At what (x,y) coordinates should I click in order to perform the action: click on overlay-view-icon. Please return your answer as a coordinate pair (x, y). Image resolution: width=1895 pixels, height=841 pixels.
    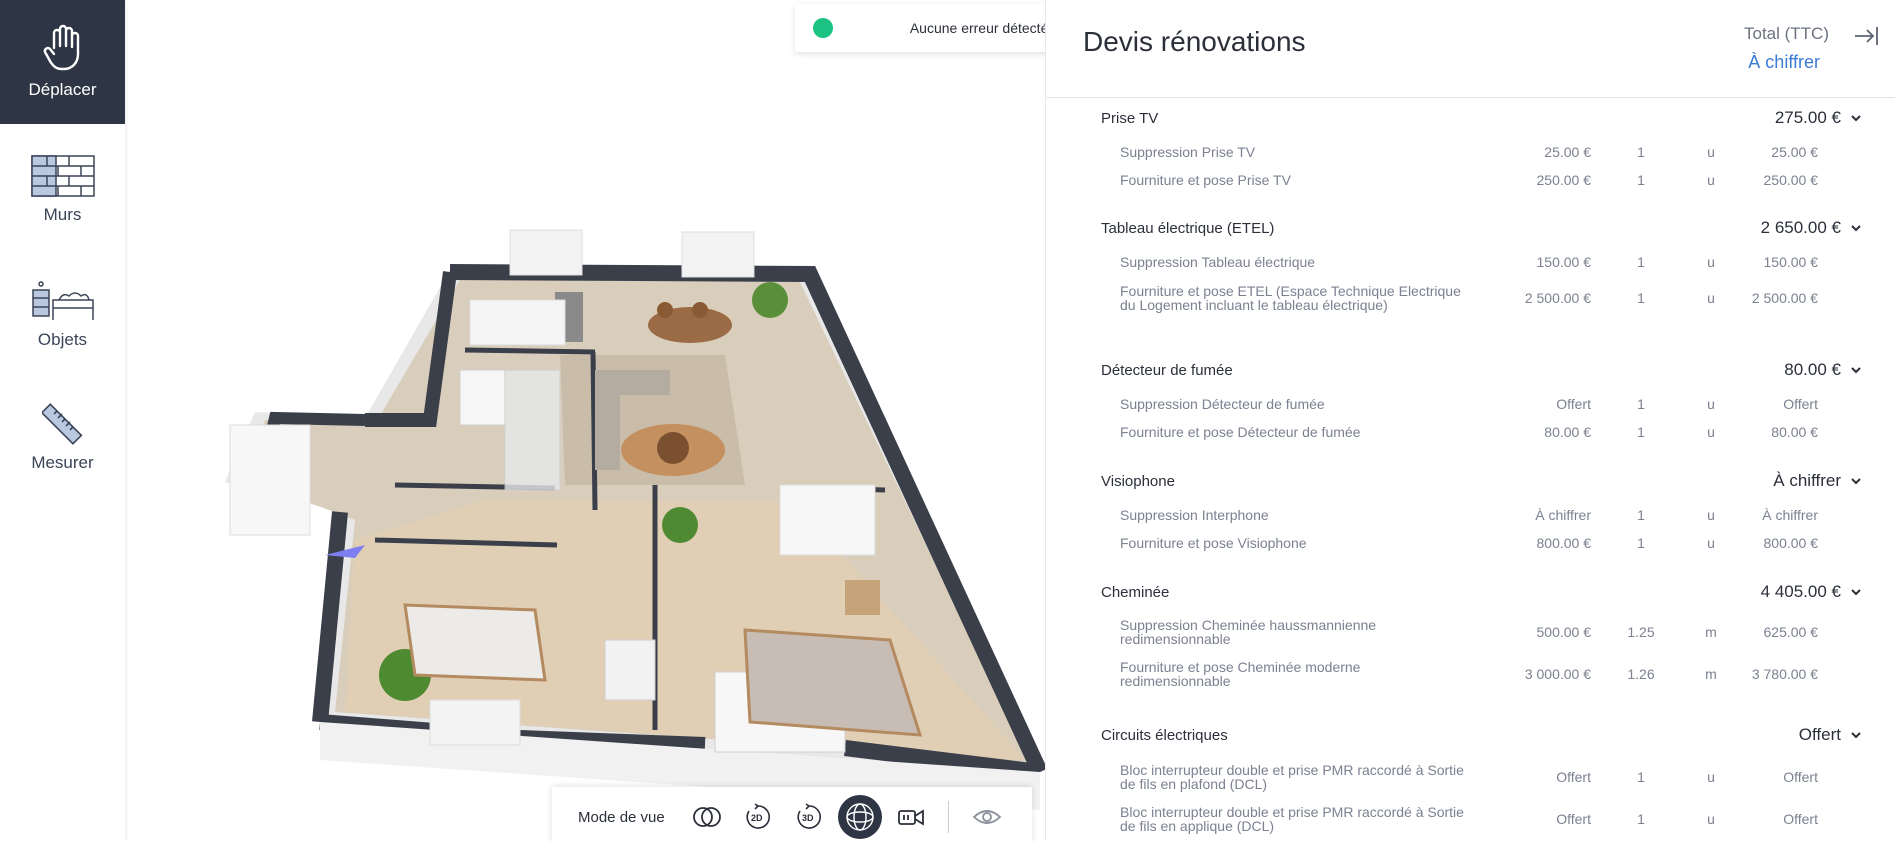
    Looking at the image, I should click on (706, 817).